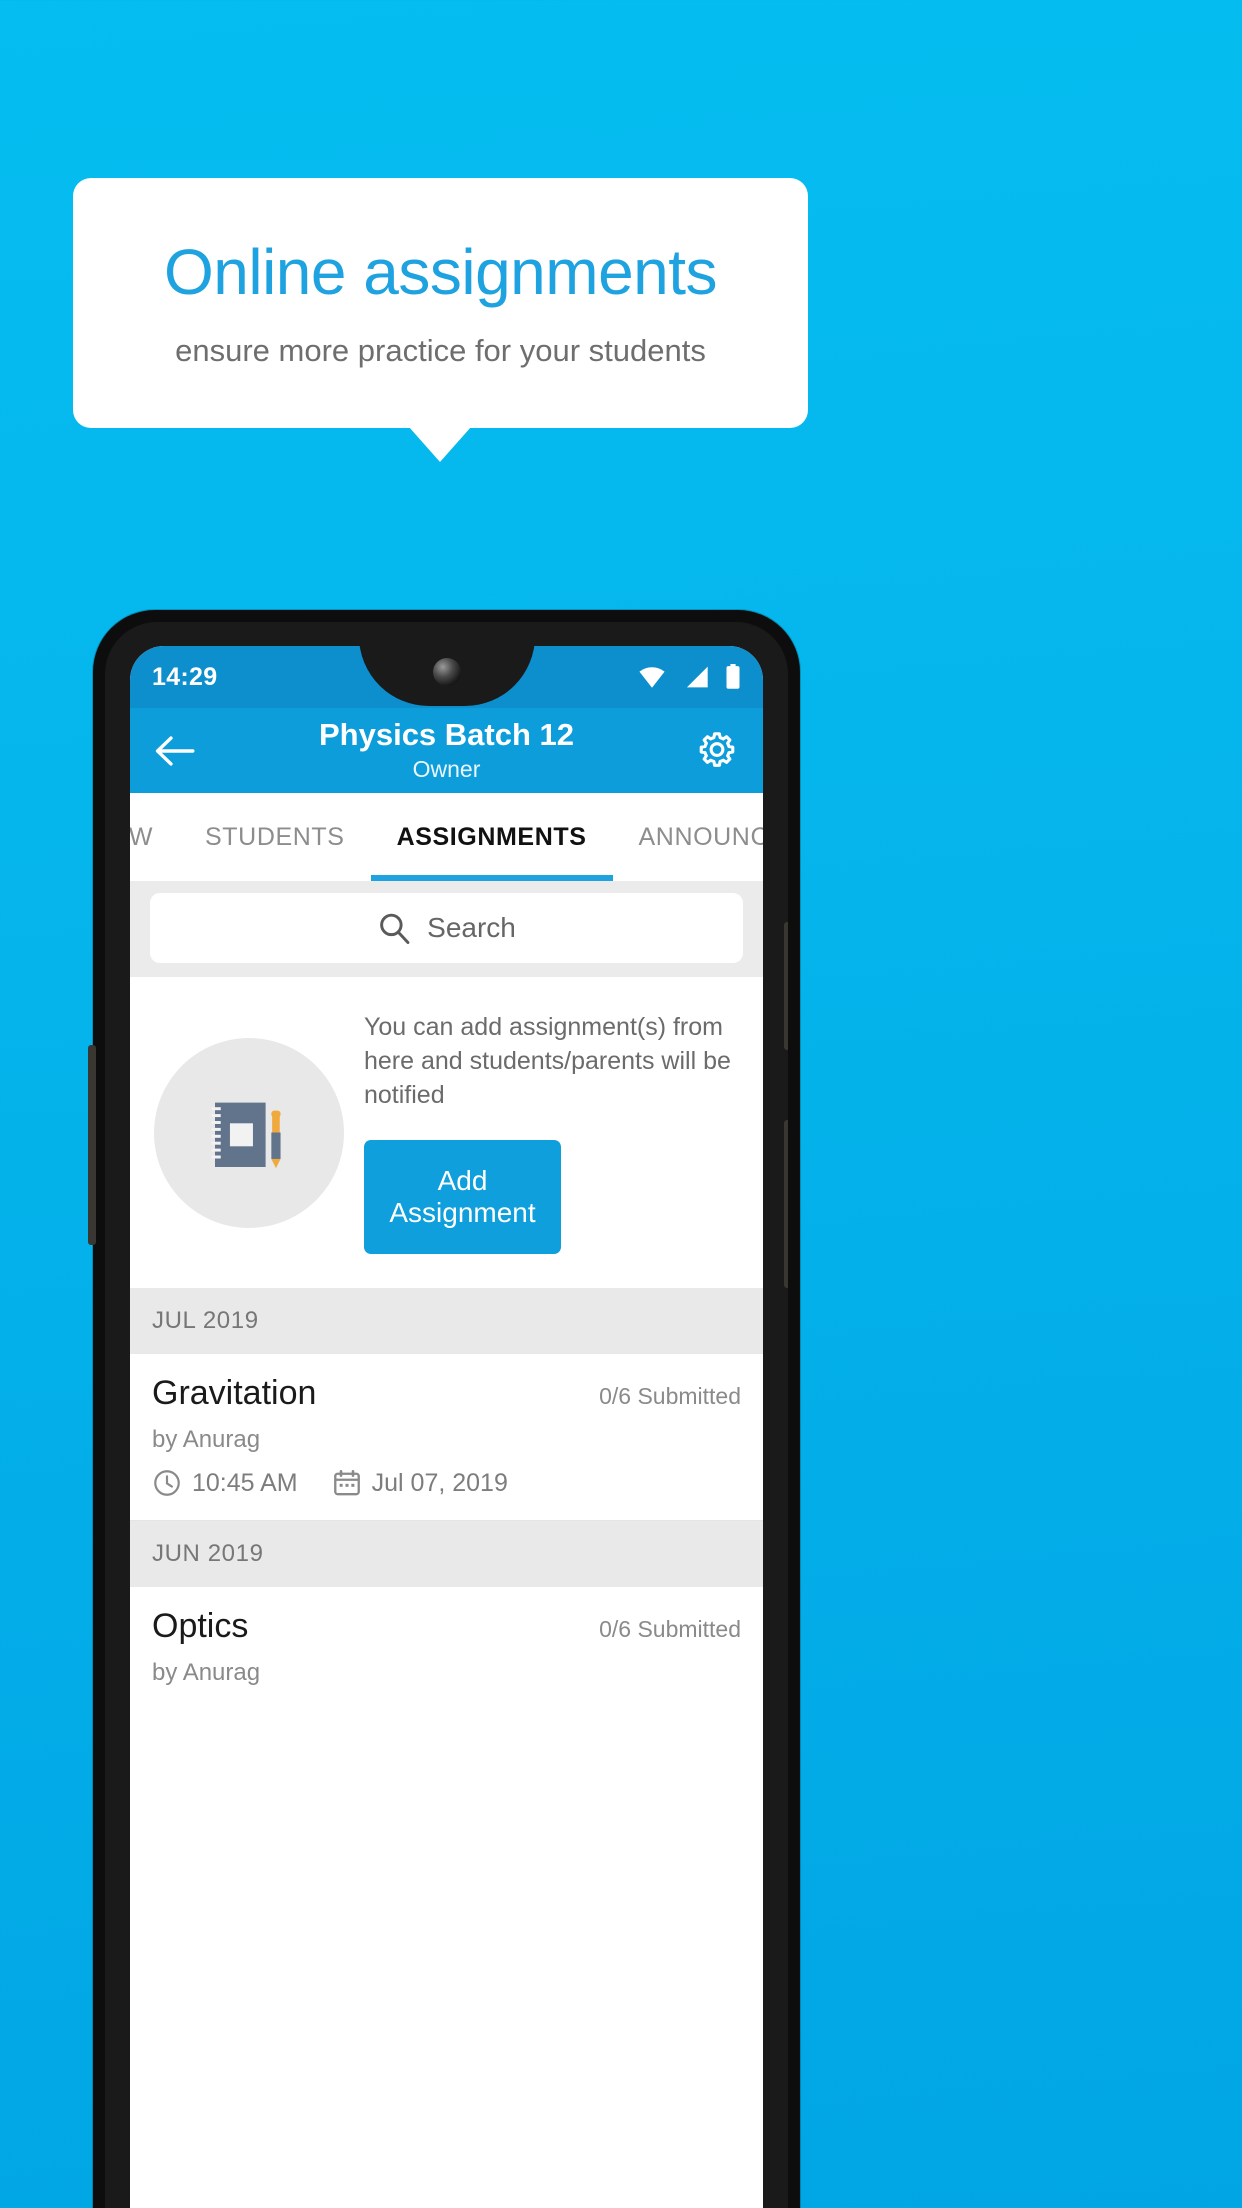 The image size is (1242, 2208). I want to click on wifi-icon, so click(652, 677).